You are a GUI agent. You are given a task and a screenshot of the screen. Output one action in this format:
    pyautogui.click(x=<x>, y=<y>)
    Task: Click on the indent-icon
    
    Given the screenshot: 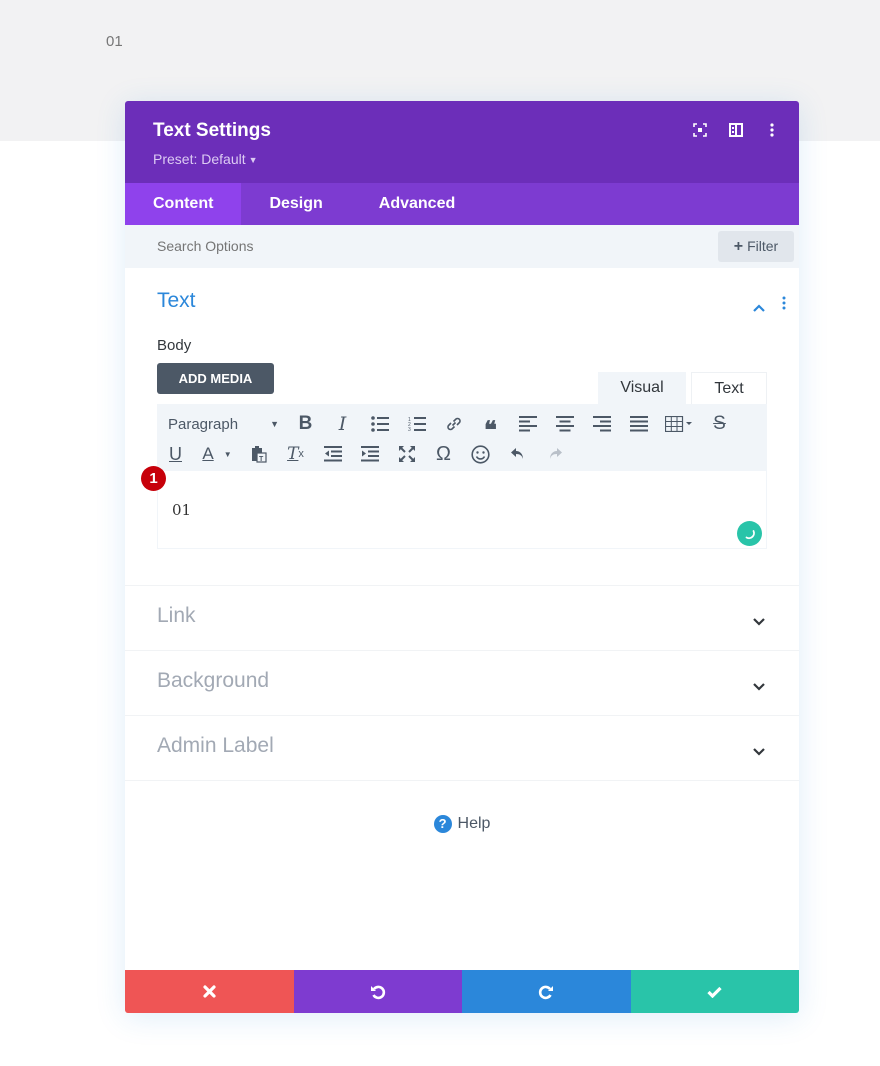 What is the action you would take?
    pyautogui.click(x=369, y=454)
    